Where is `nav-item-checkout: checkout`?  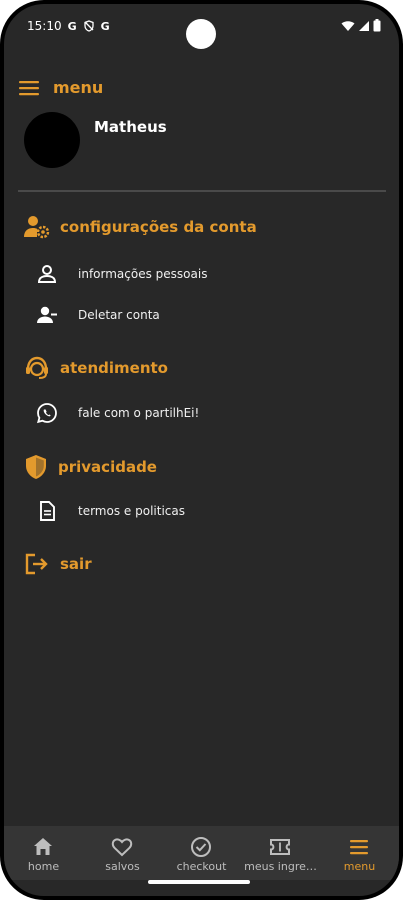
nav-item-checkout: checkout is located at coordinates (201, 853).